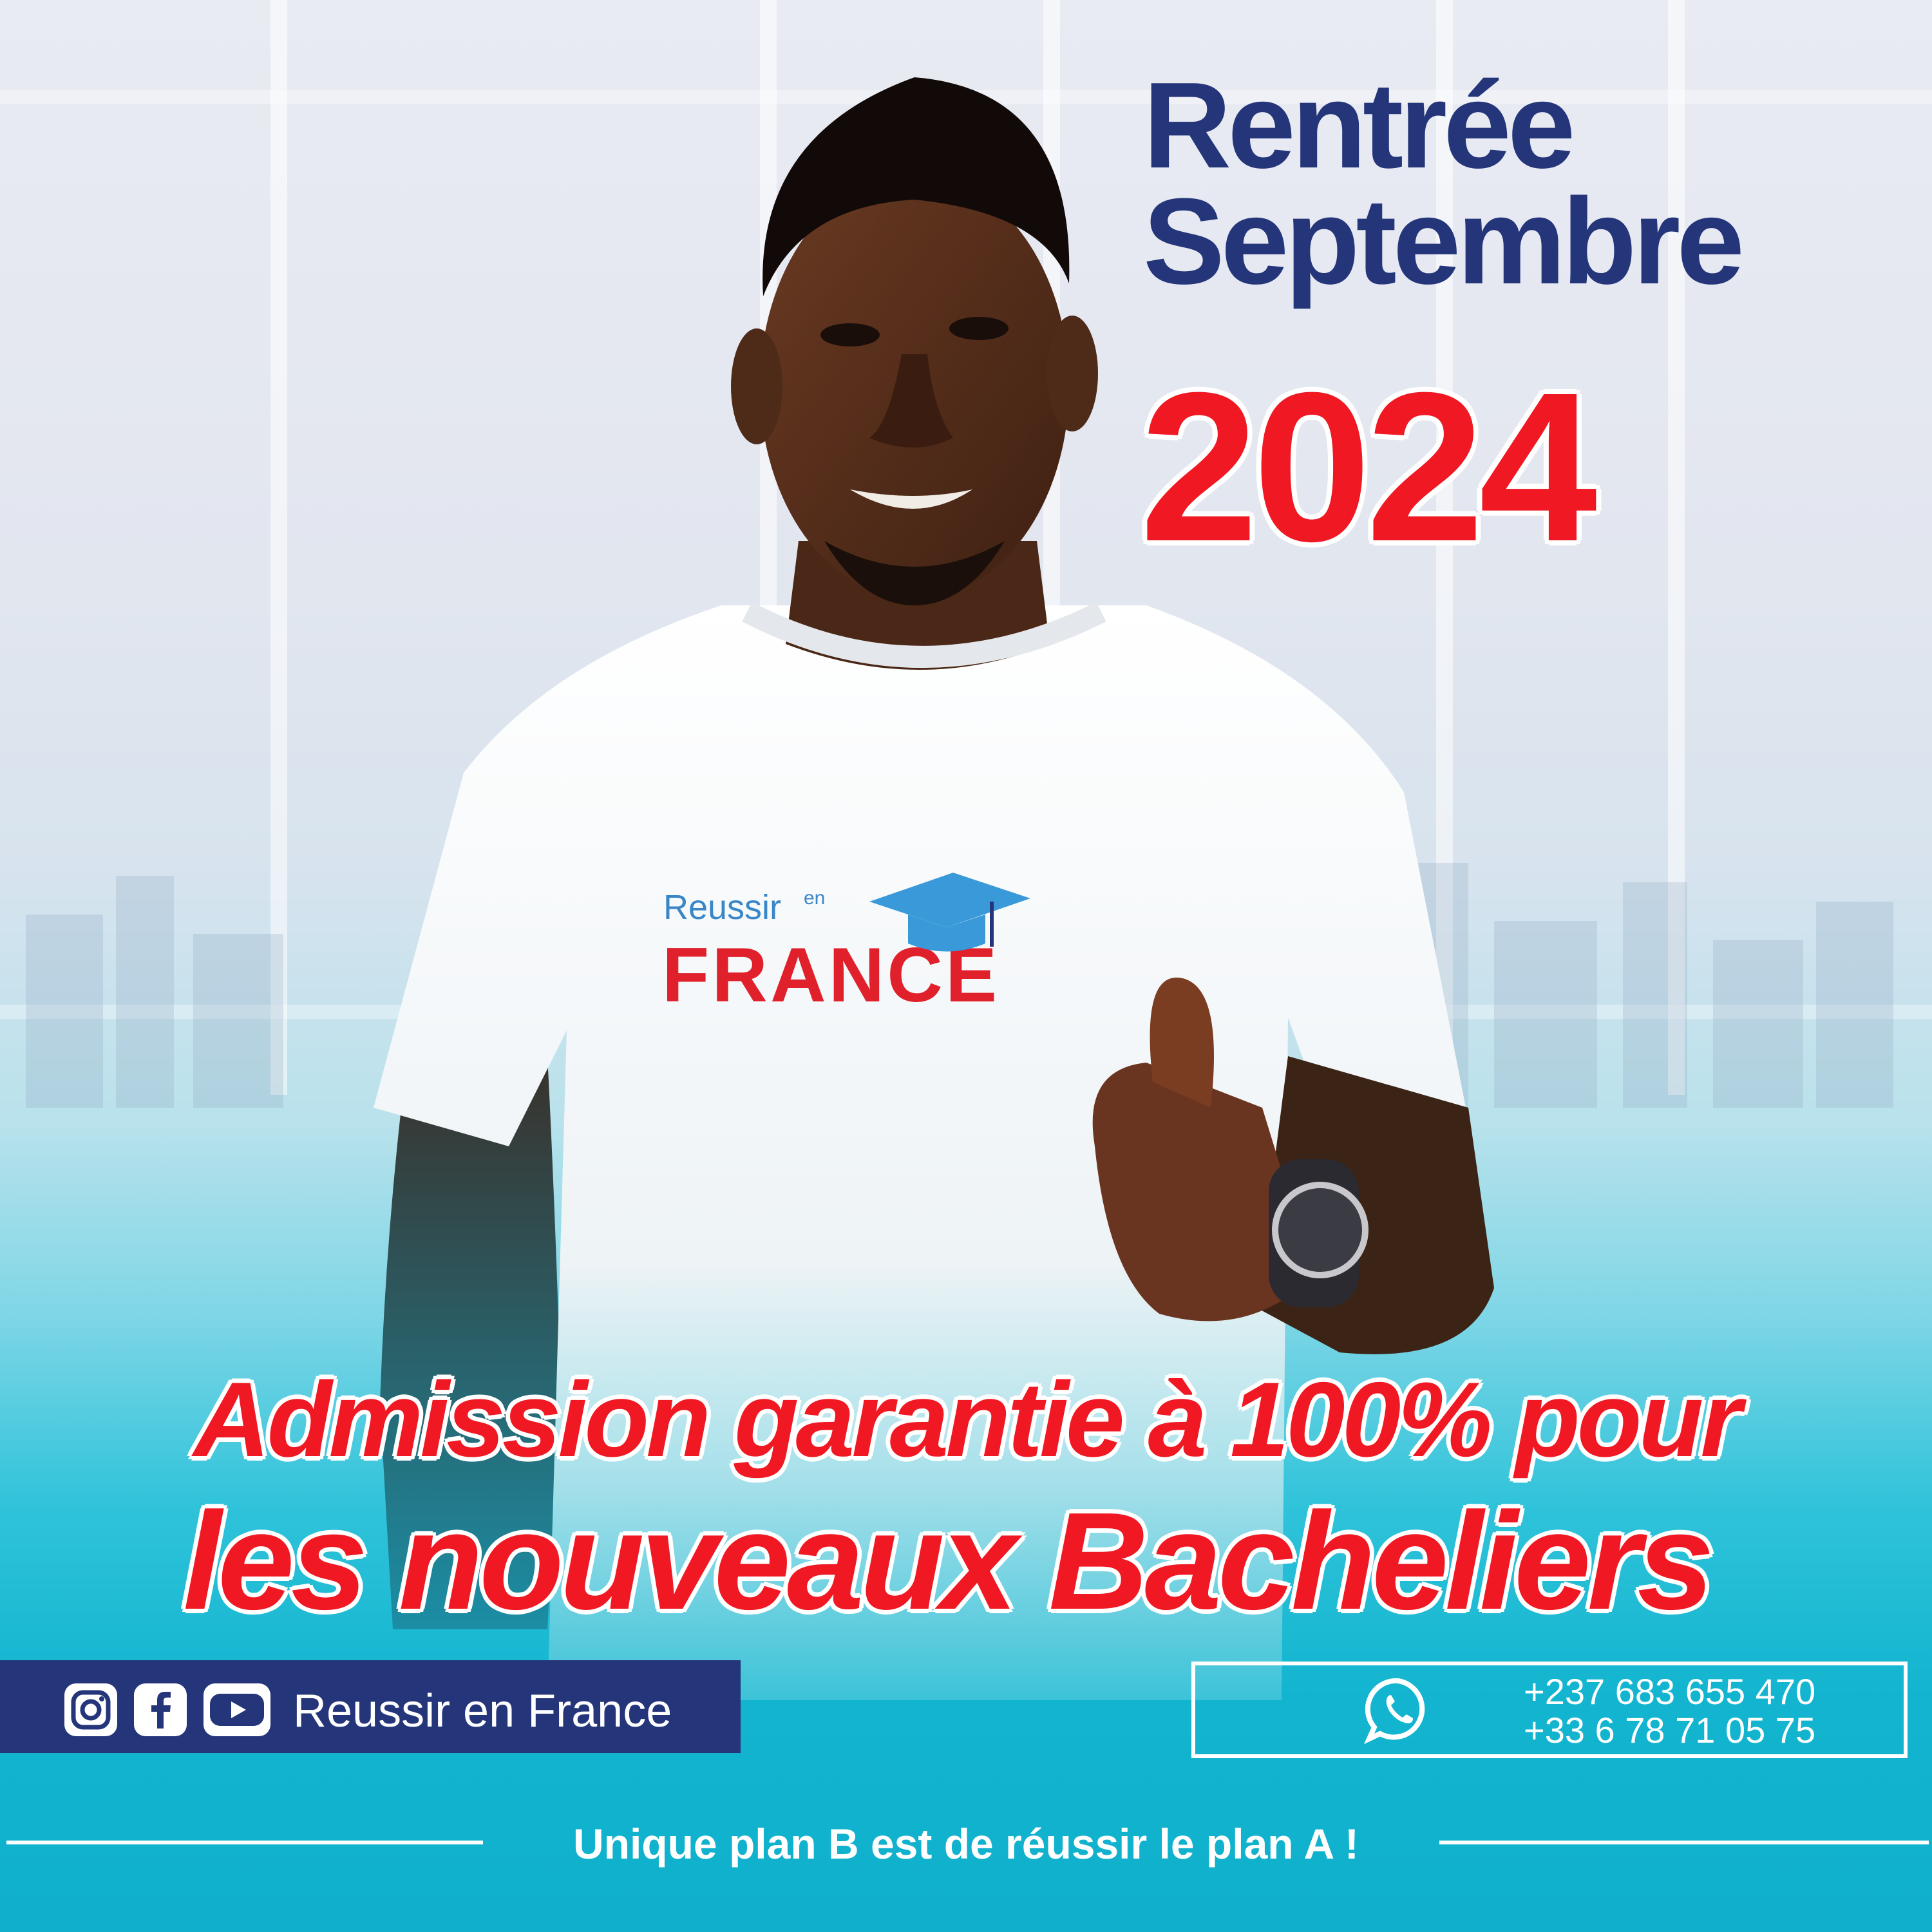  Describe the element at coordinates (1359, 125) in the screenshot. I see `heading-rentree: Rentrée` at that location.